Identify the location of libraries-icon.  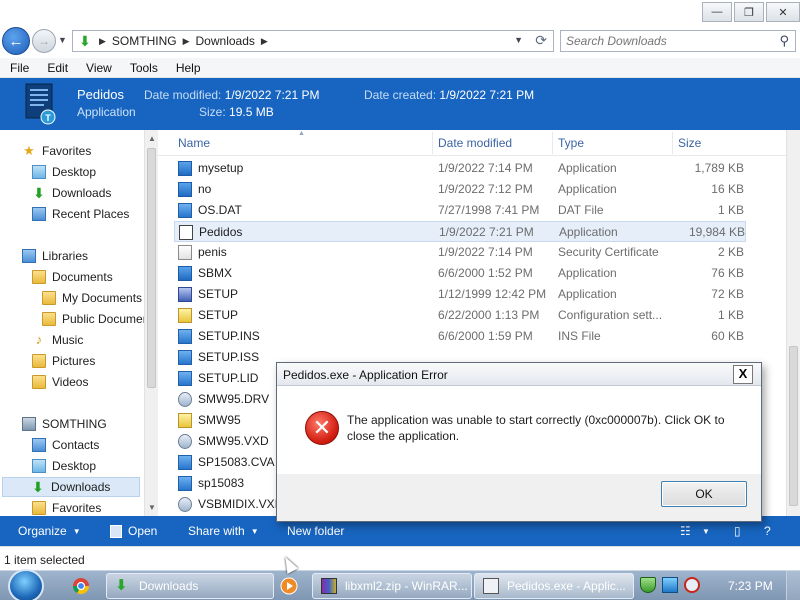
(29, 256).